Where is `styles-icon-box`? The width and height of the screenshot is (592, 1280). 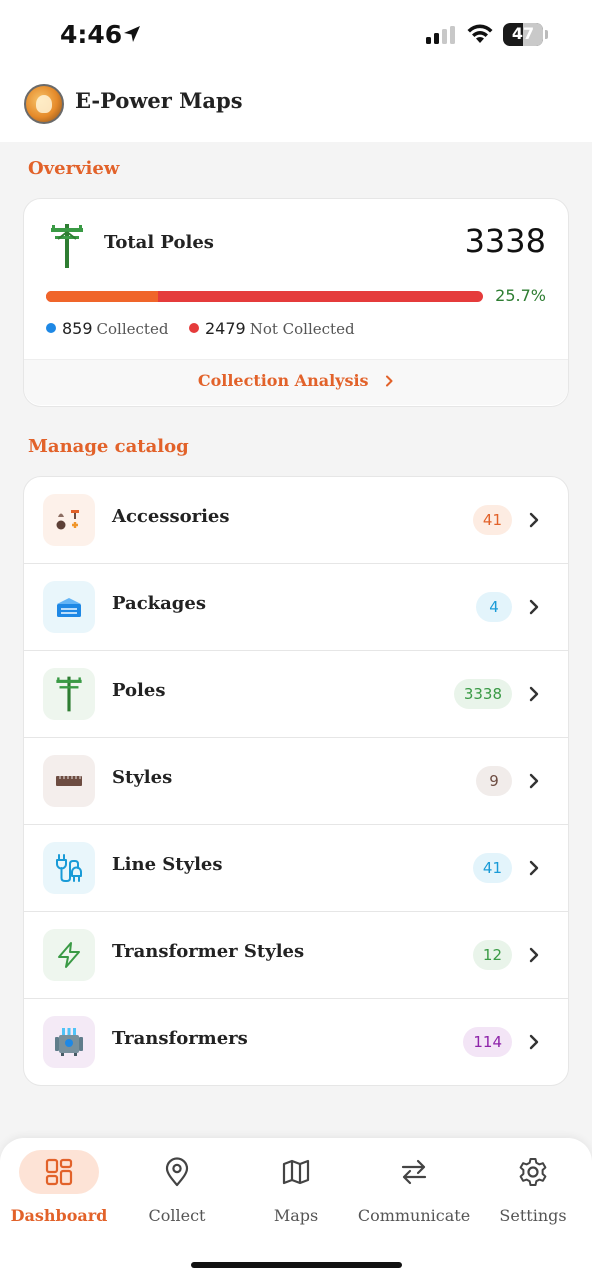 styles-icon-box is located at coordinates (69, 781).